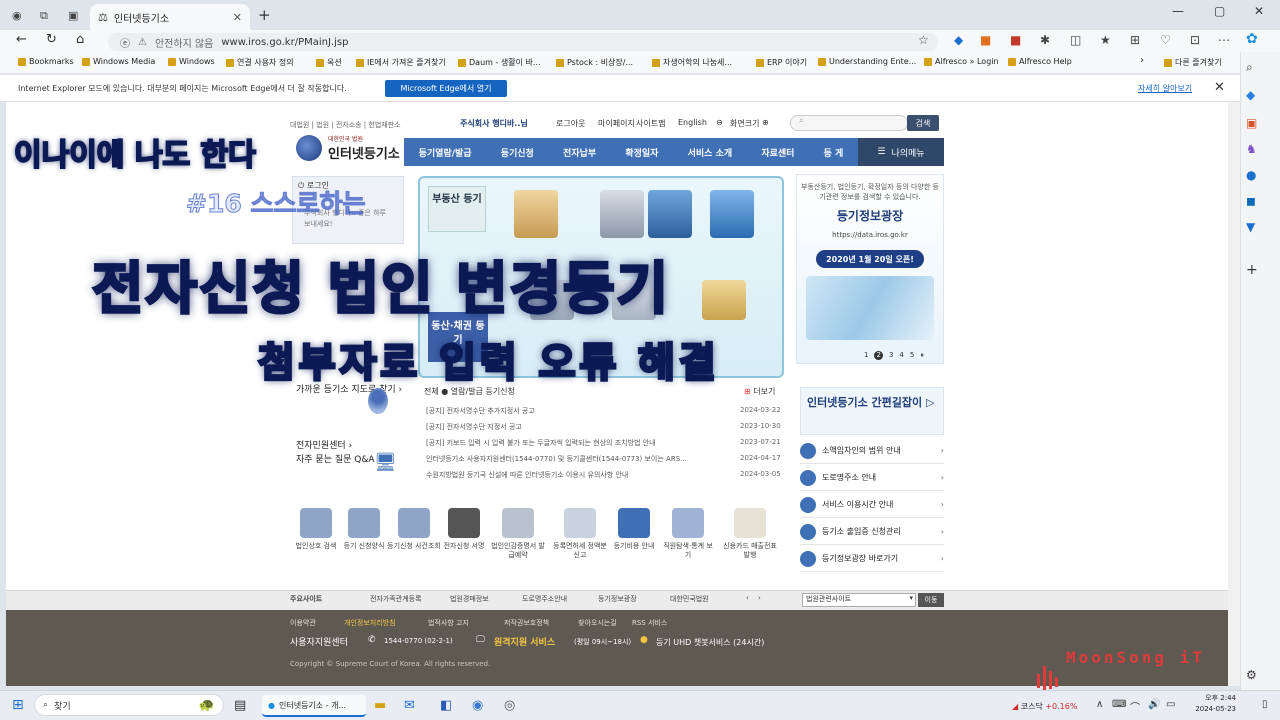 The image size is (1280, 720). I want to click on logout-link: 로그아웃, so click(570, 123).